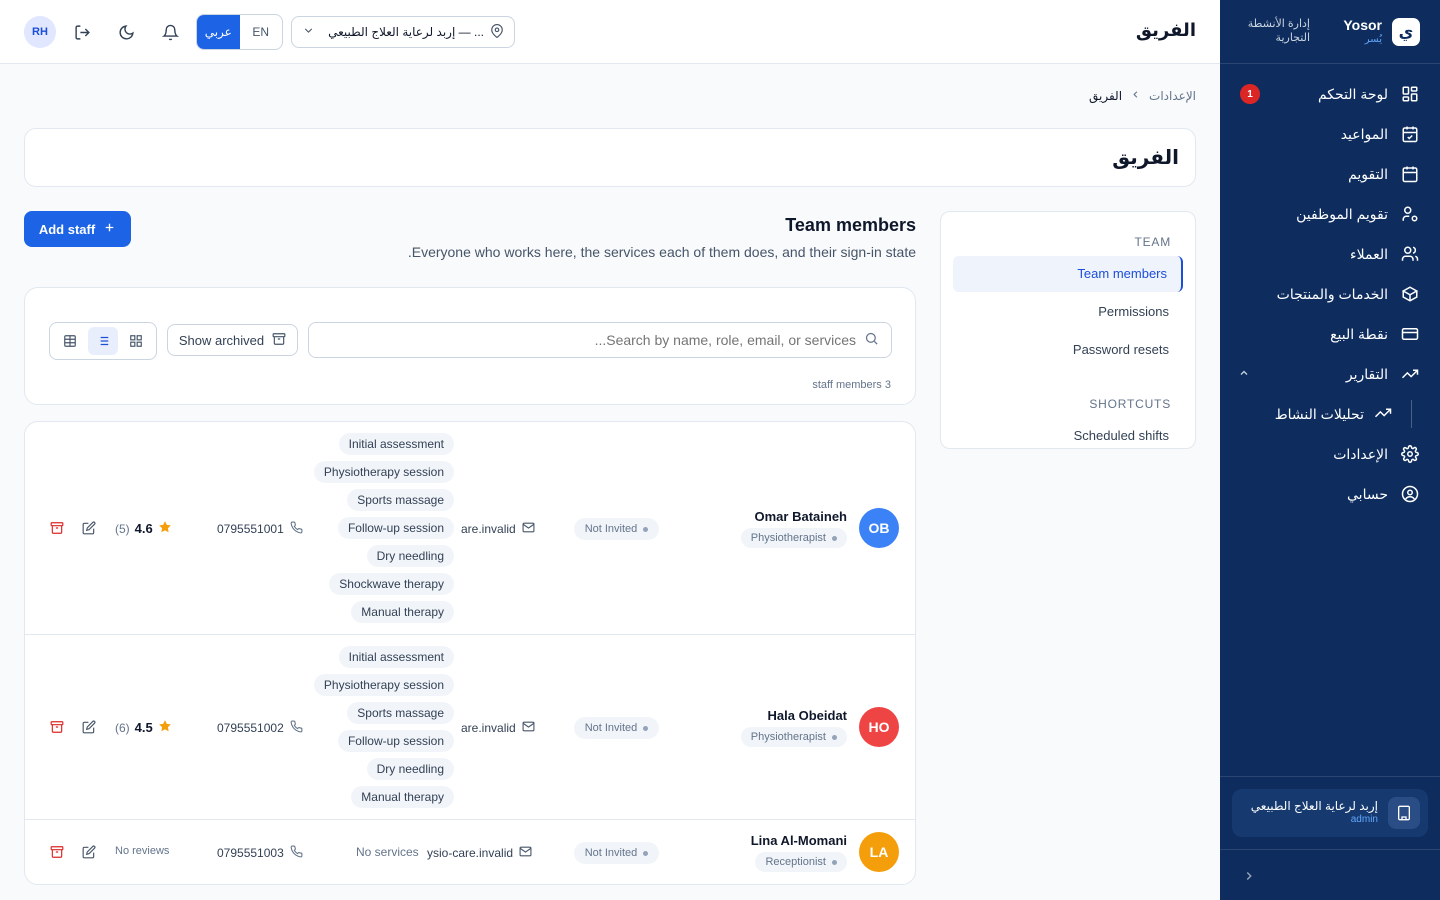 The width and height of the screenshot is (1440, 900). Describe the element at coordinates (1068, 350) in the screenshot. I see `section-item-password-resets: Password resets` at that location.